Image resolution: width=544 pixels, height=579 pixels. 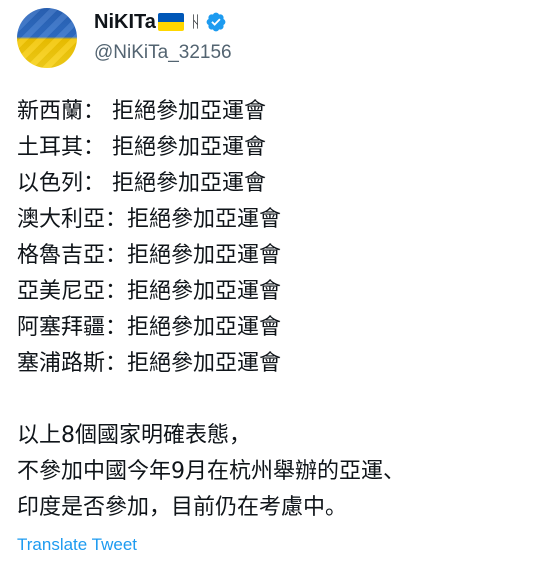 What do you see at coordinates (182, 507) in the screenshot?
I see `summary-line: 印度是否參加，目前仍在考慮中。` at bounding box center [182, 507].